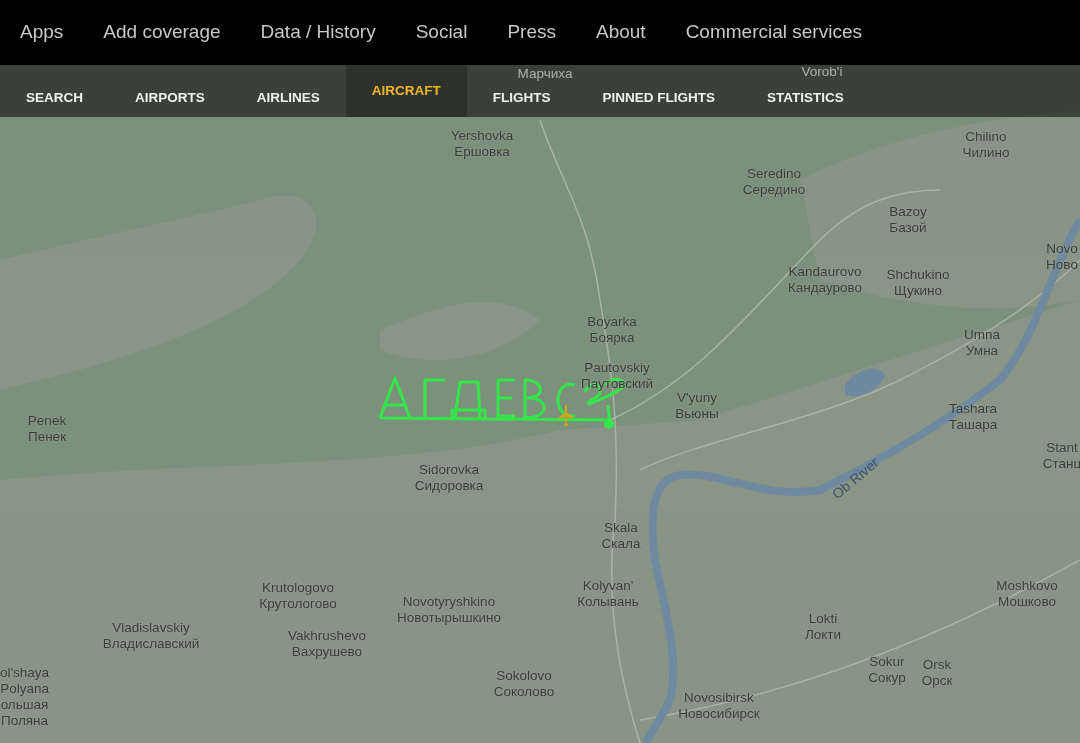  What do you see at coordinates (327, 644) in the screenshot?
I see `place-label: Vakhrushevo Вахрушево` at bounding box center [327, 644].